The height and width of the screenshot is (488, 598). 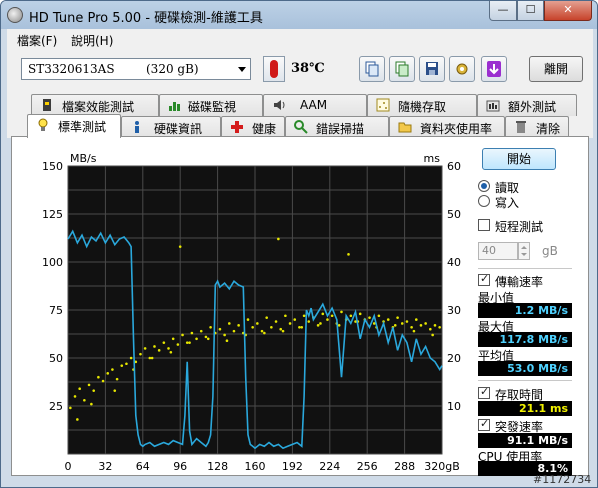 I want to click on copy-info-button, so click(x=372, y=69).